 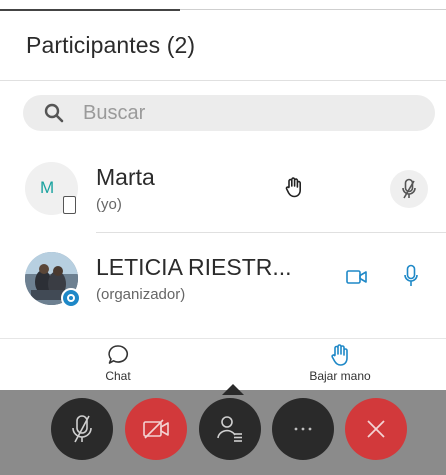 I want to click on participant-name: Marta, so click(x=125, y=177).